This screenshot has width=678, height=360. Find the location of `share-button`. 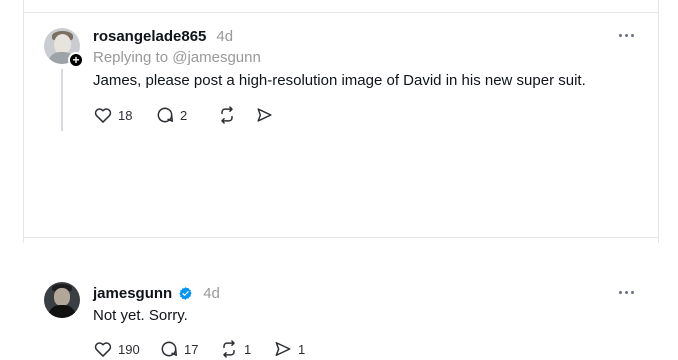

share-button is located at coordinates (267, 115).